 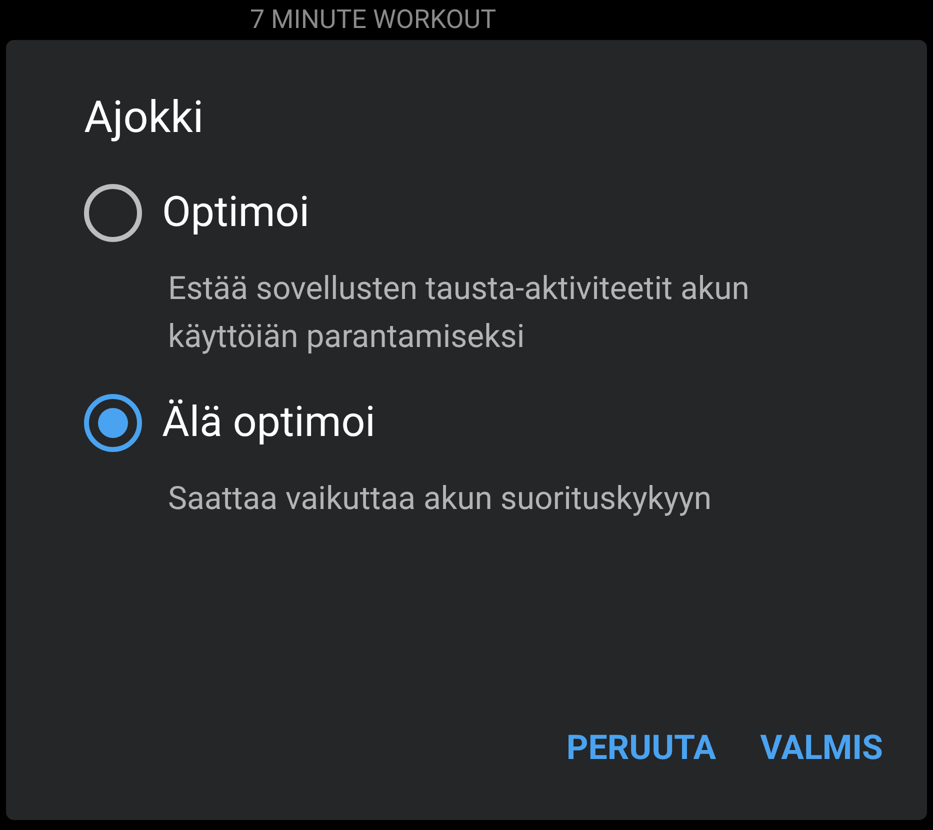 I want to click on dialog-button: VALMIS, so click(x=821, y=748).